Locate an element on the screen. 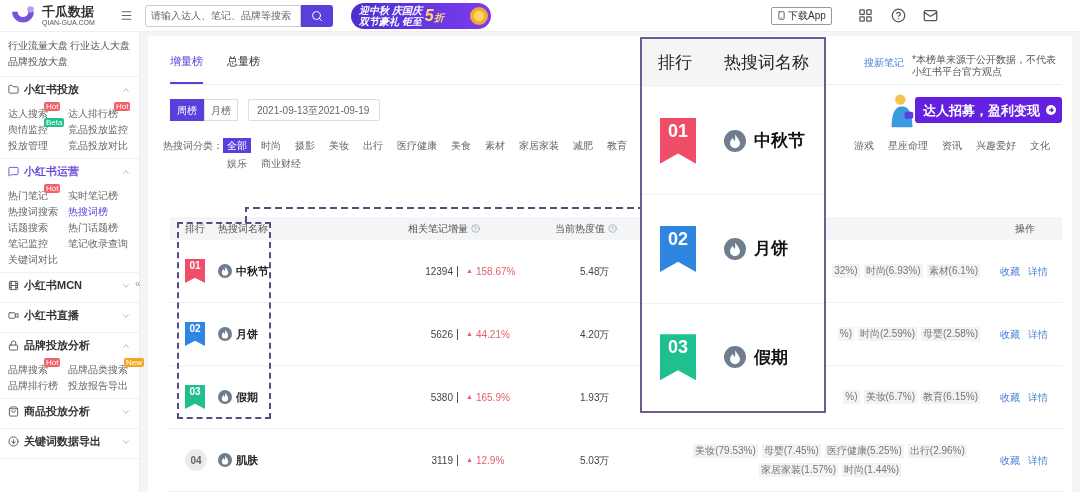 The width and height of the screenshot is (1080, 492). menu-icon is located at coordinates (126, 15).